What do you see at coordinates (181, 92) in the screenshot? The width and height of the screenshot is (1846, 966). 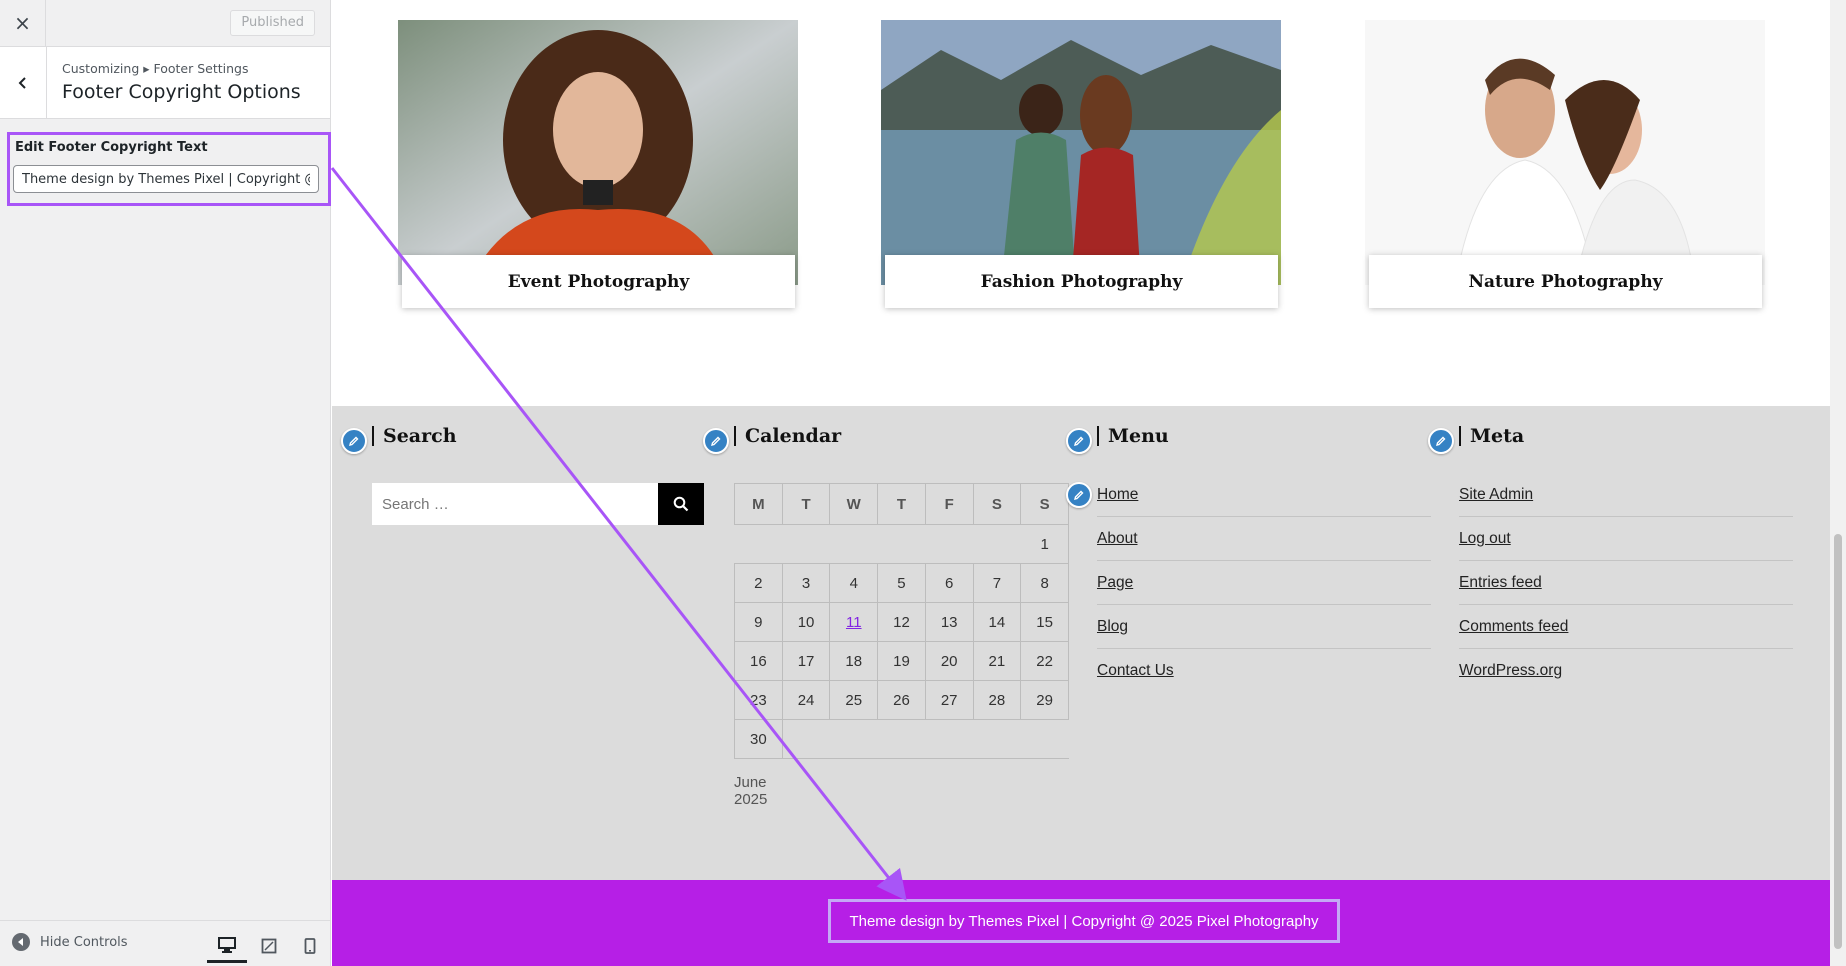 I see `section-title: Footer Copyright Options` at bounding box center [181, 92].